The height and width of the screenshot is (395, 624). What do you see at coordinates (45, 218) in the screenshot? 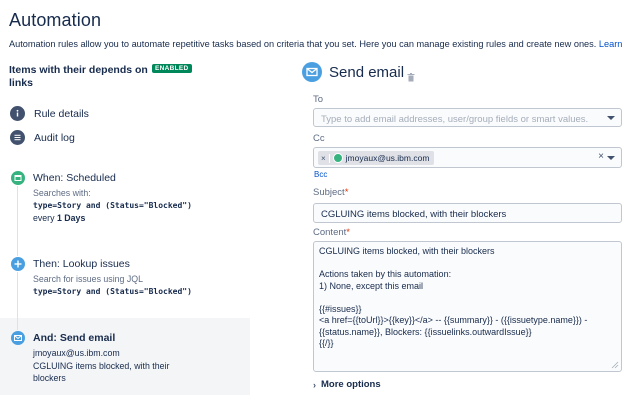
I see `schedule-prefix: every` at bounding box center [45, 218].